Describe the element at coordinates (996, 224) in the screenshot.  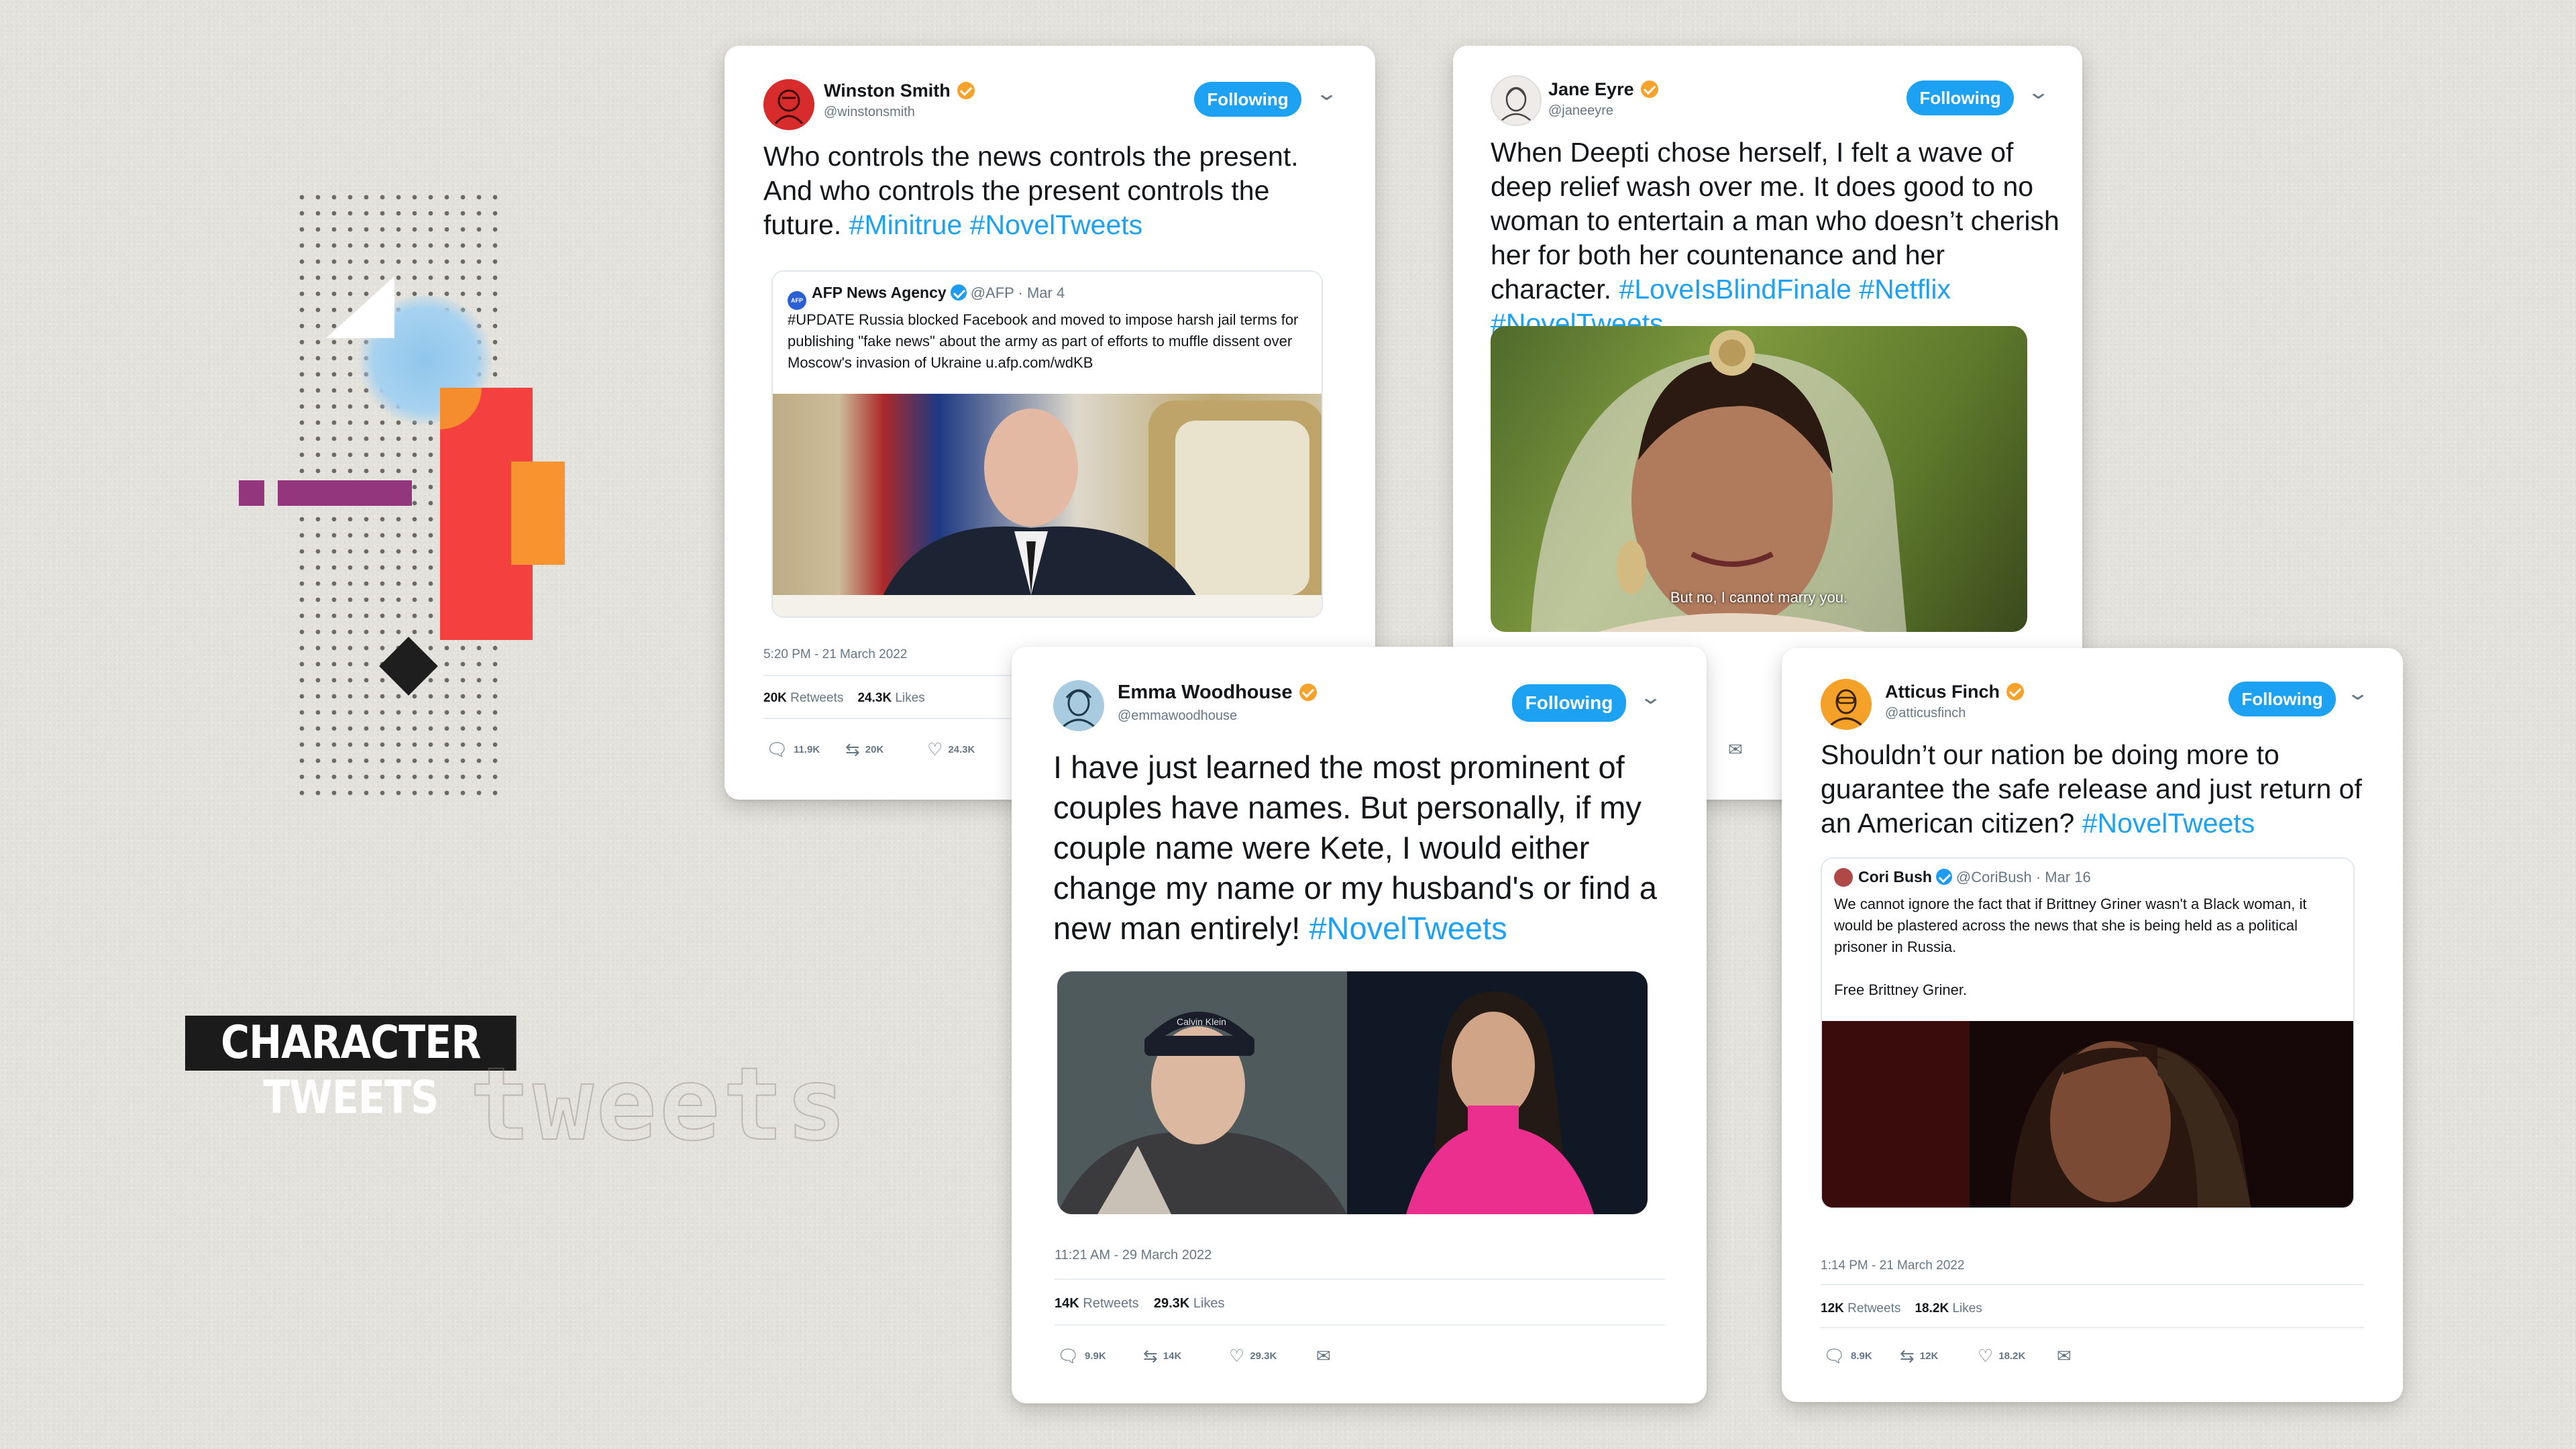
I see `hashtags: #Minitrue #NovelTweets` at that location.